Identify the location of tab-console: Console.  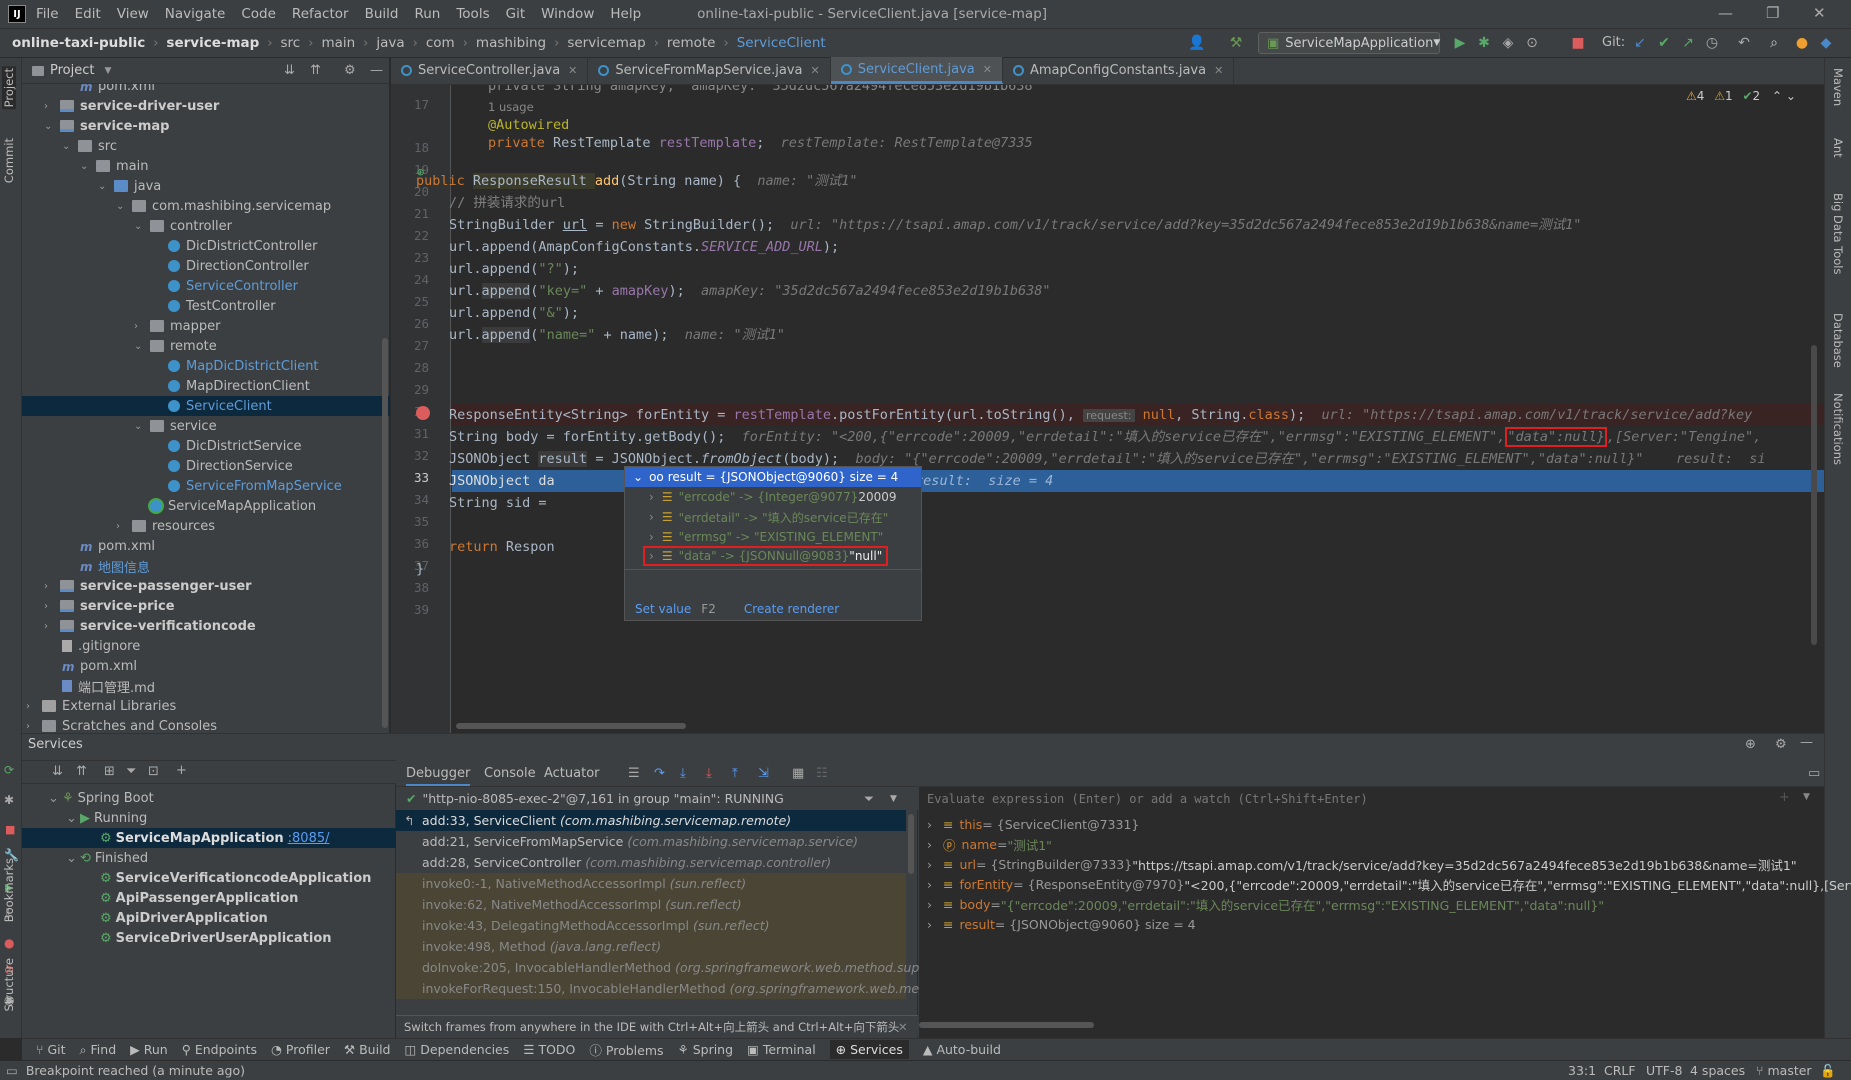
(510, 773).